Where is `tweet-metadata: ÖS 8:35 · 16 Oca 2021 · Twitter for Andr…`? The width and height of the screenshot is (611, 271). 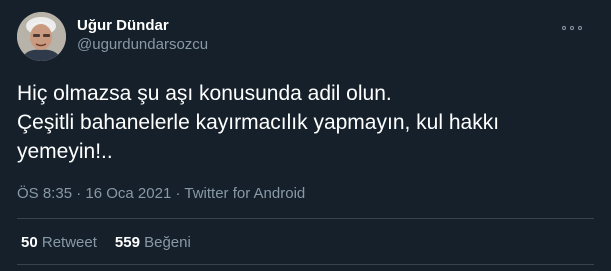
tweet-metadata: ÖS 8:35 · 16 Oca 2021 · Twitter for Andr… is located at coordinates (161, 194).